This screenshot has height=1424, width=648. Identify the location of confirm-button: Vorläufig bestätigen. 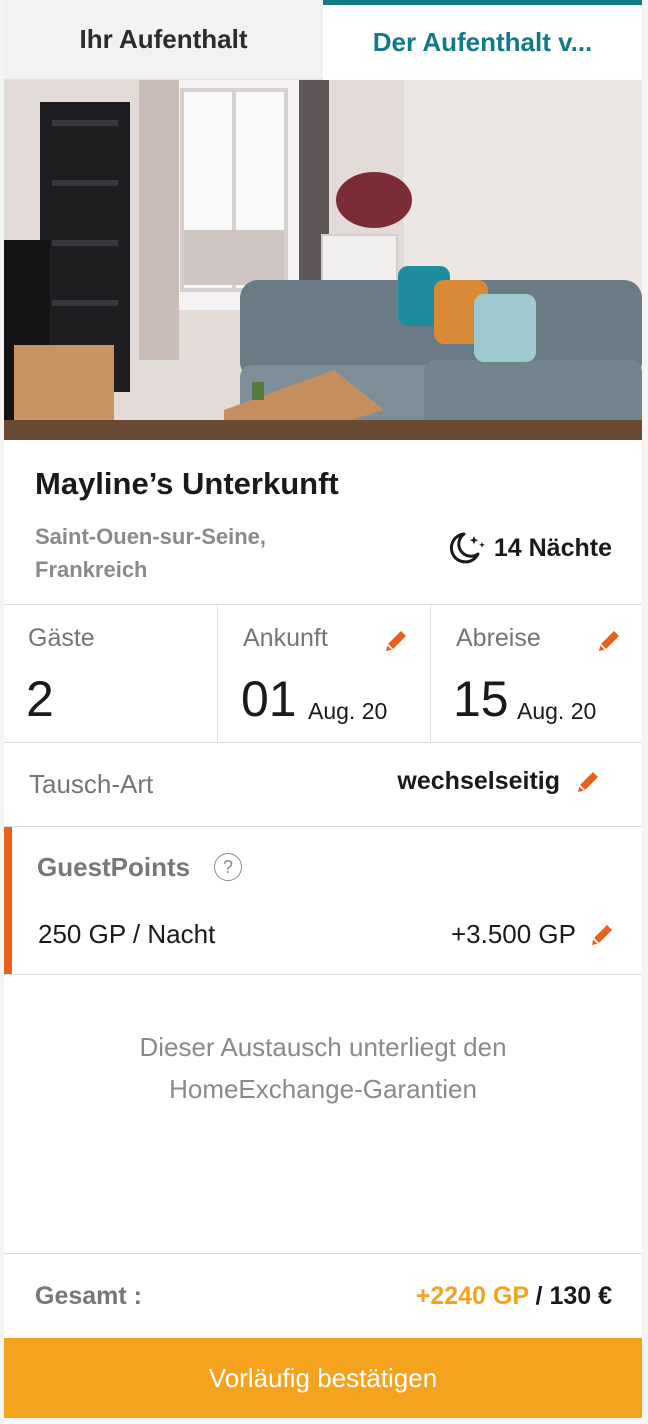
(323, 1378).